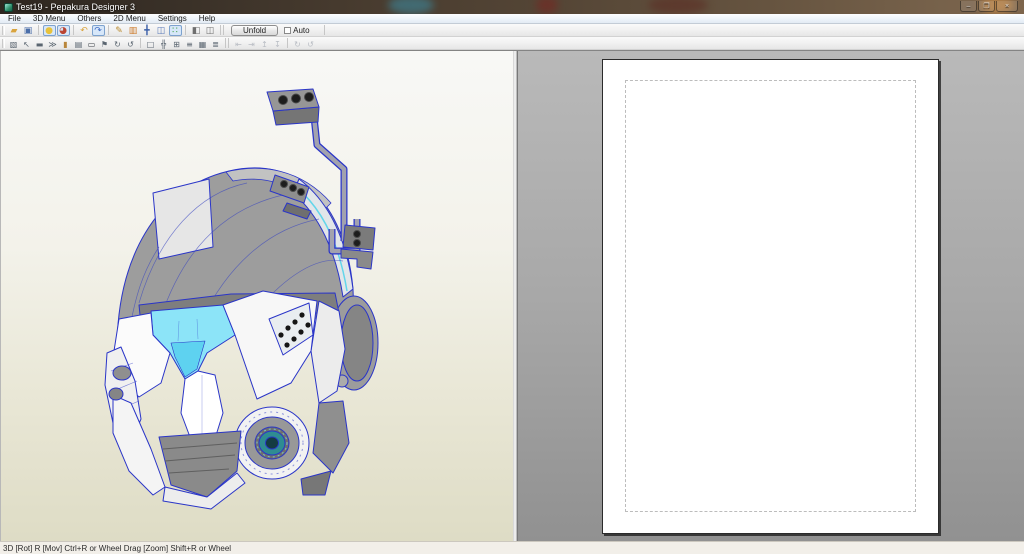  What do you see at coordinates (251, 44) in the screenshot?
I see `align-right-icon: ⇥` at bounding box center [251, 44].